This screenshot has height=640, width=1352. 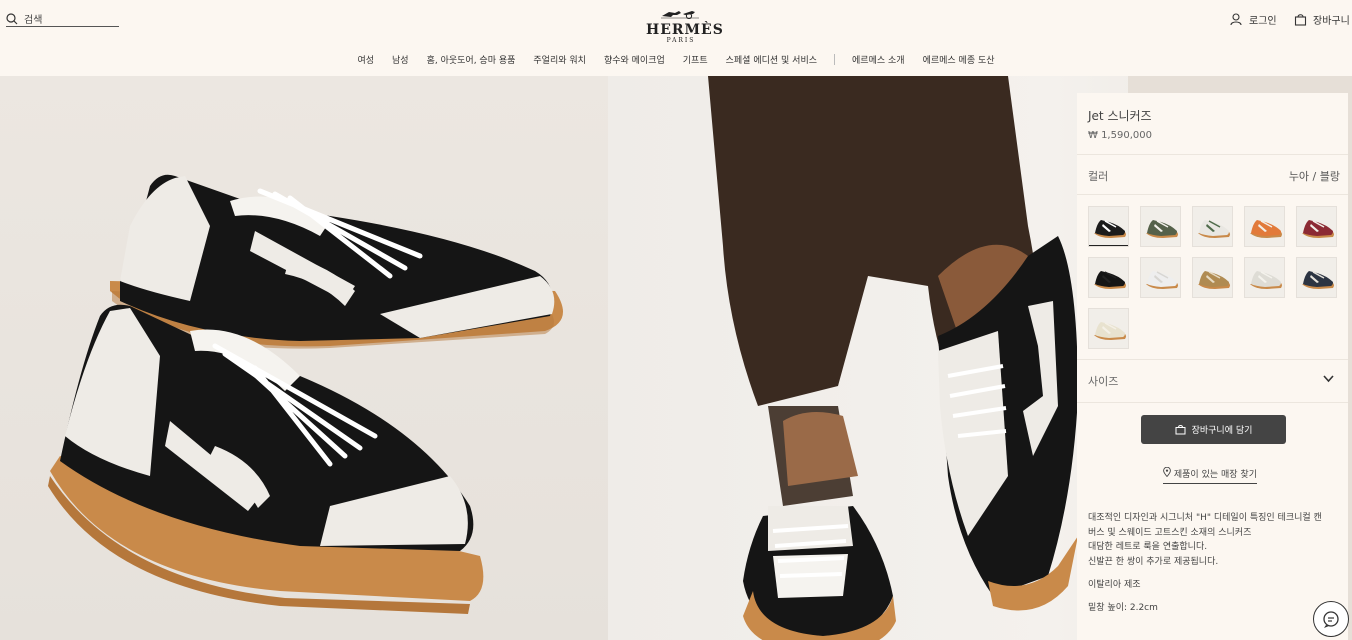 I want to click on hermes-logo: HERMÈS PARIS, so click(x=685, y=24).